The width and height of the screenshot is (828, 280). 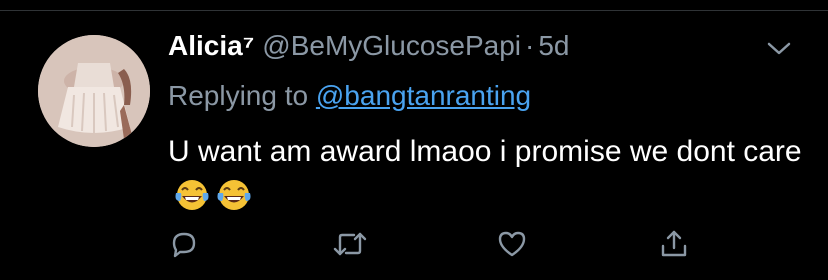 I want to click on like-icon, so click(x=512, y=244).